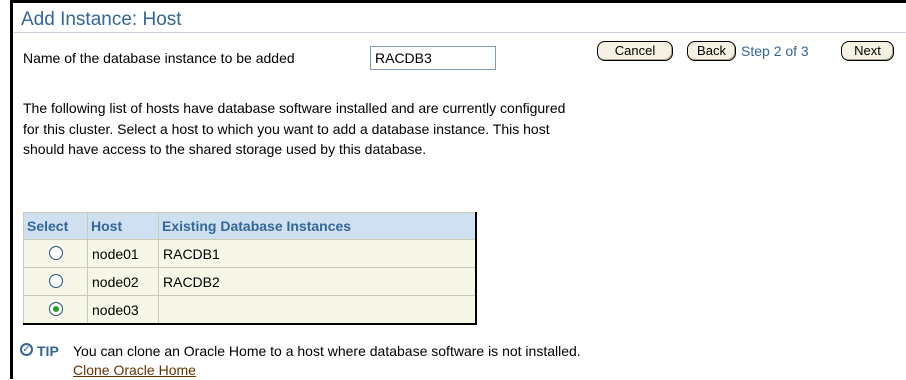 The width and height of the screenshot is (906, 380). I want to click on table-row: node01 RACDB1, so click(250, 253).